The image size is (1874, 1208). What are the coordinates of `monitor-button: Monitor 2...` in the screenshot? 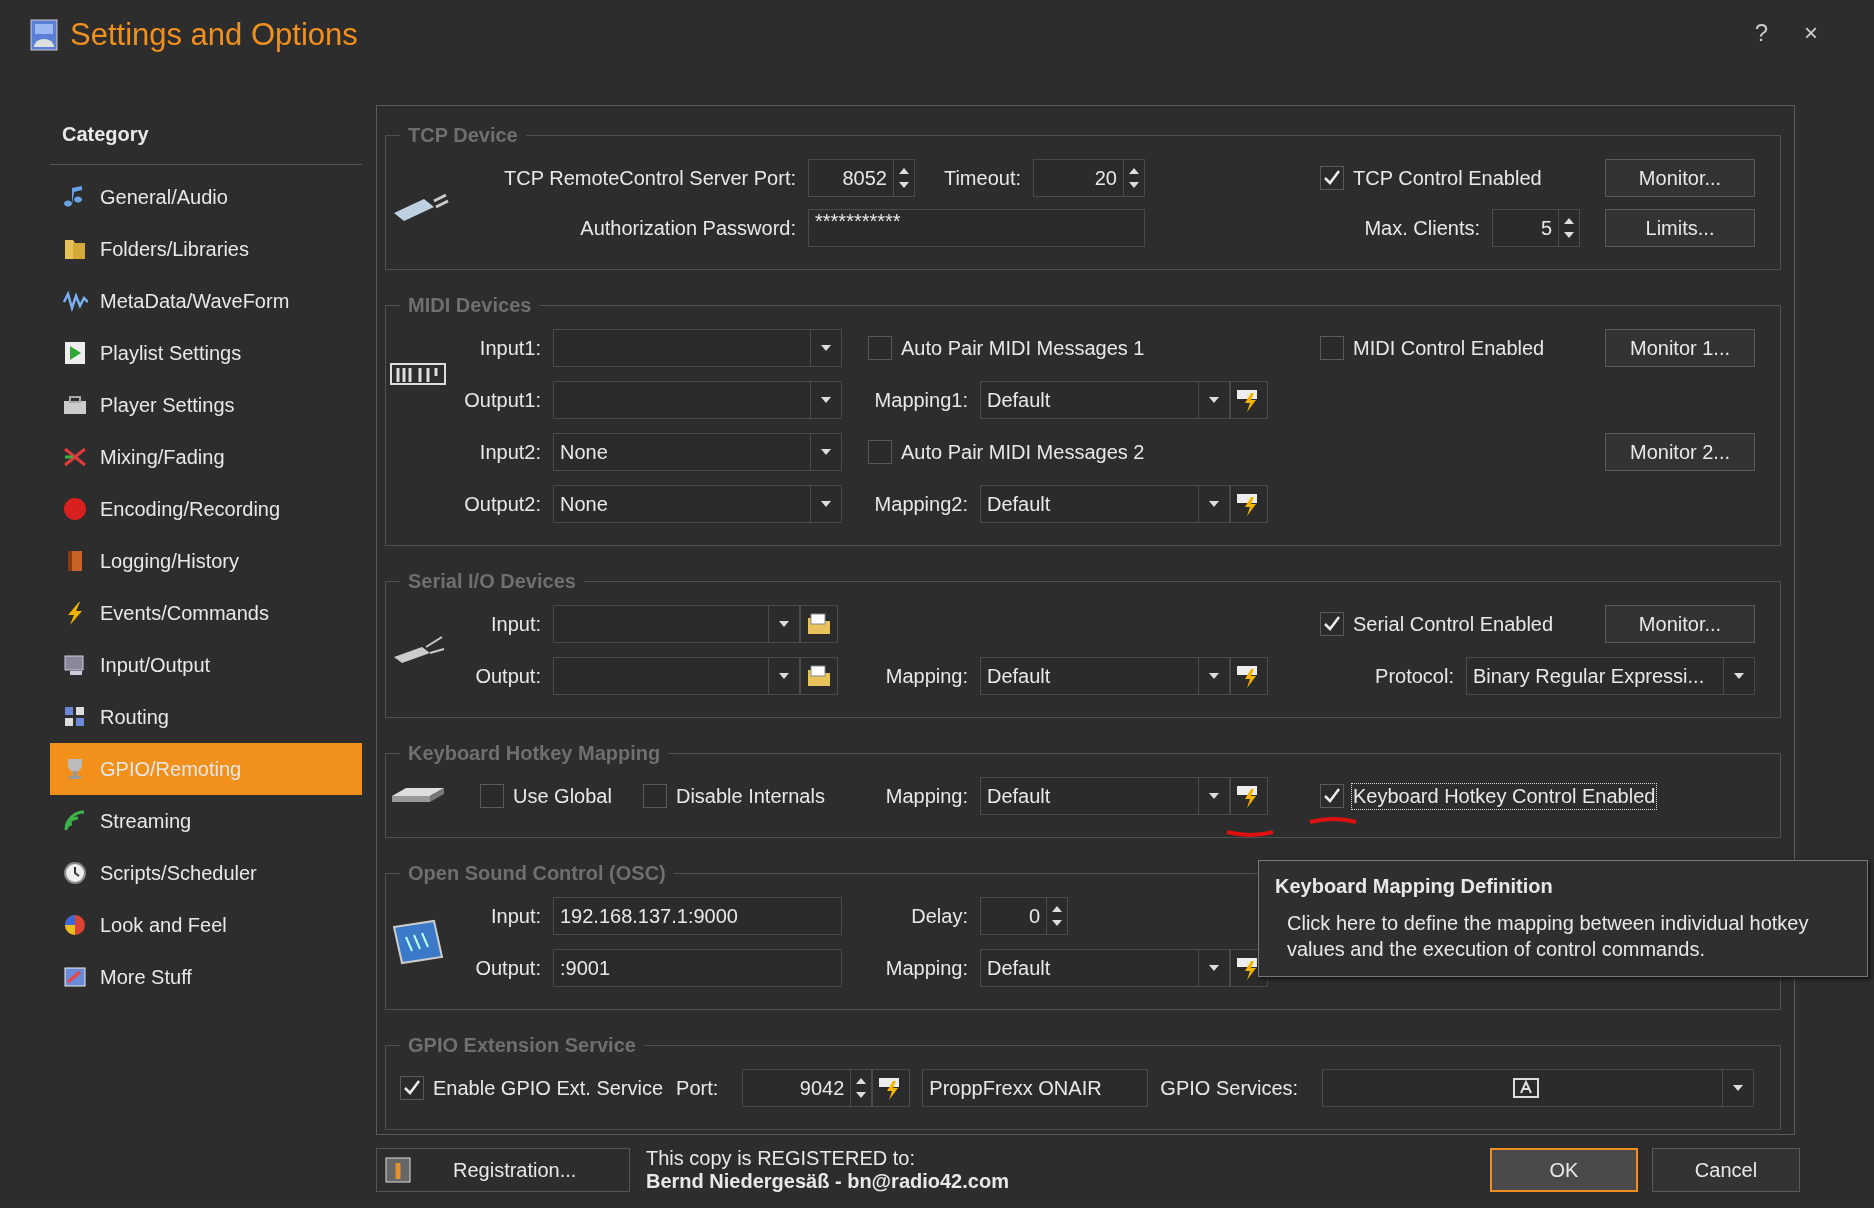 It's located at (1680, 452).